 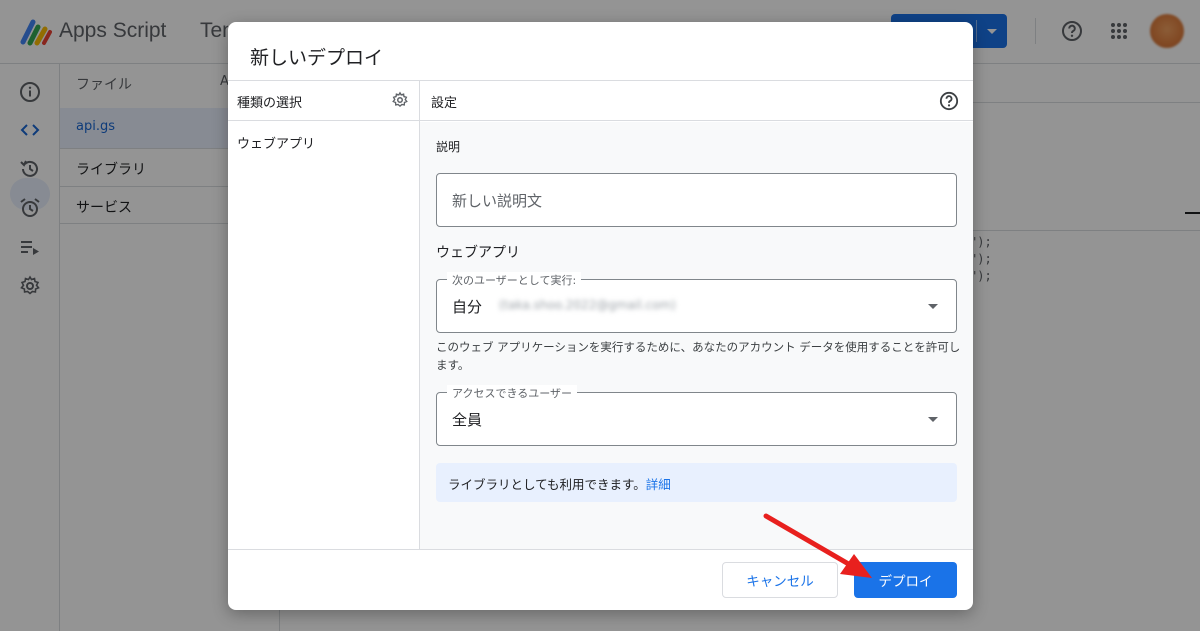 I want to click on library-info-text: ライブラリとしても利用できます。詳細, so click(x=559, y=483).